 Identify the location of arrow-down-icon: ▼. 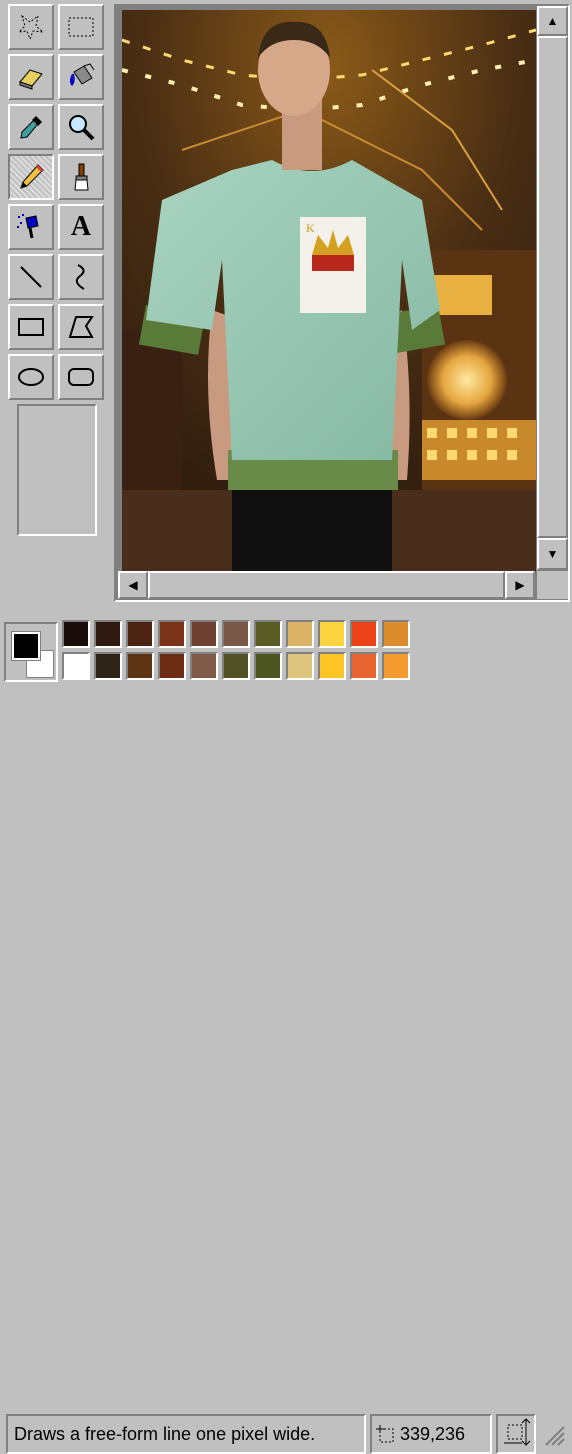
(552, 554).